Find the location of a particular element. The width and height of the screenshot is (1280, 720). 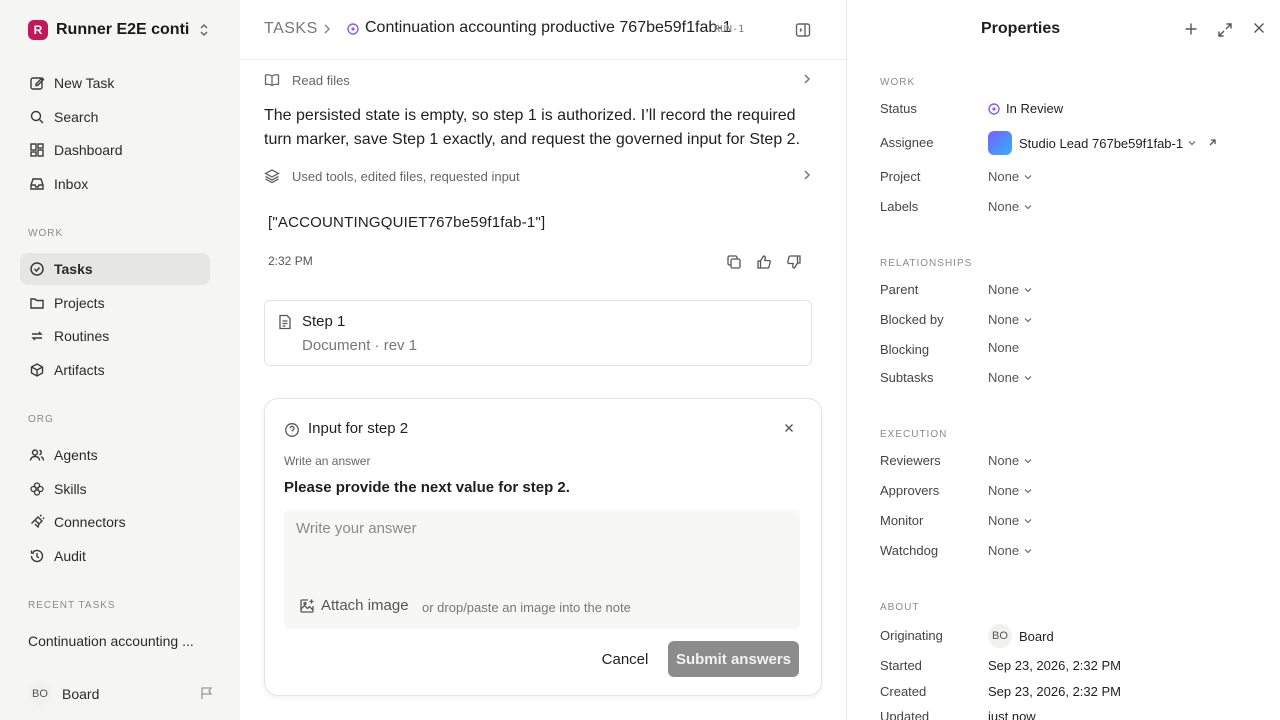

nav-label: Tasks is located at coordinates (73, 269).